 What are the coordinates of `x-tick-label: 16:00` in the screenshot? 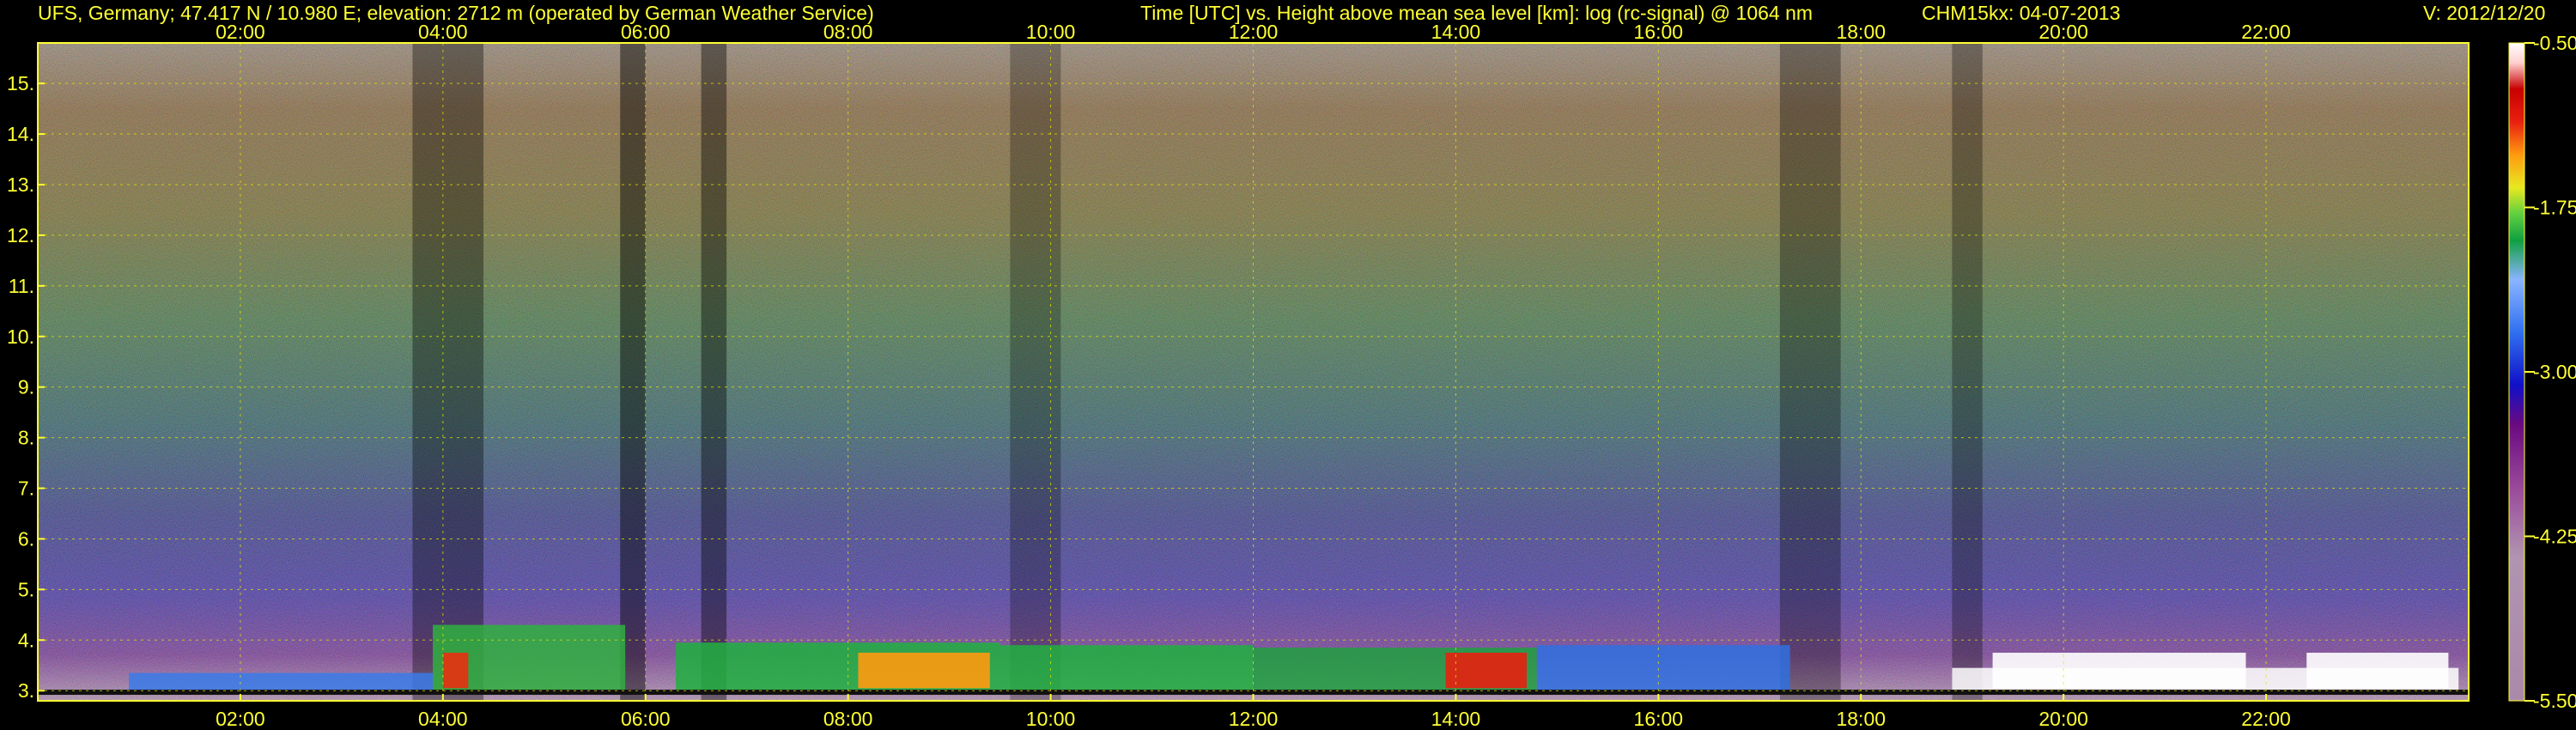 It's located at (1659, 719).